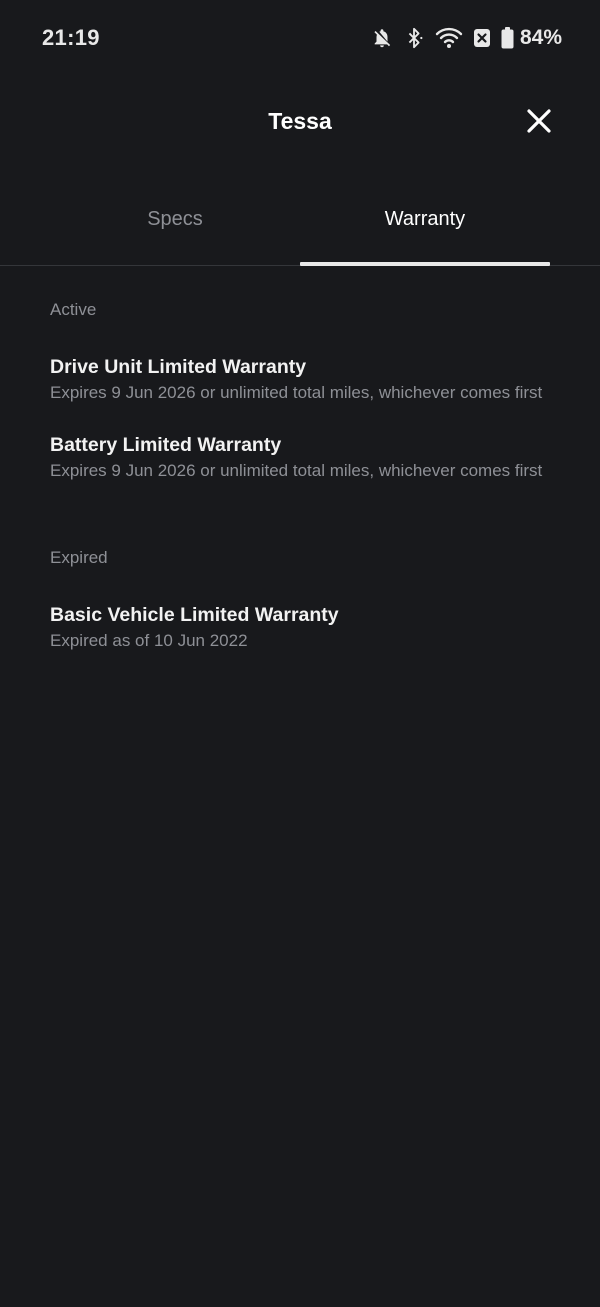  I want to click on close-box-icon, so click(481, 38).